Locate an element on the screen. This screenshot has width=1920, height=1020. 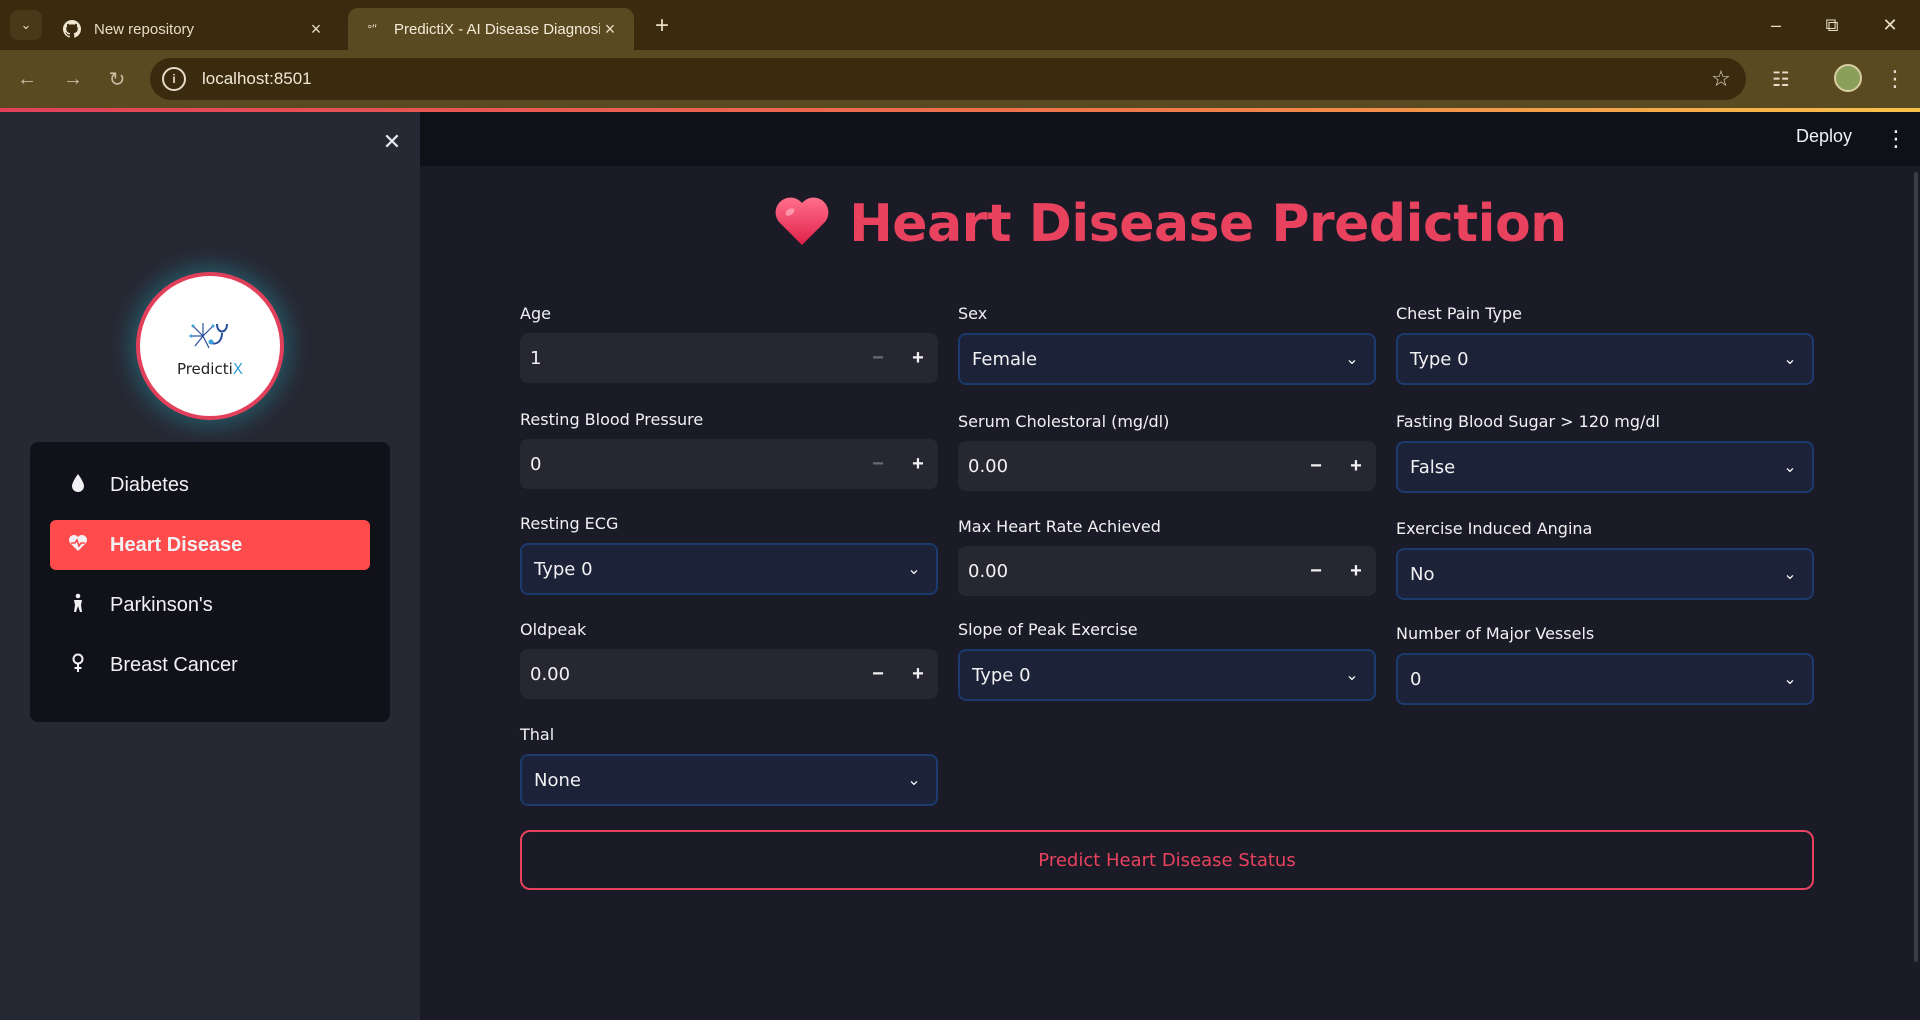
fasting-blood-sugar-field: Fasting Blood Sugar > 120 mg/dl False ⌄ is located at coordinates (1605, 452).